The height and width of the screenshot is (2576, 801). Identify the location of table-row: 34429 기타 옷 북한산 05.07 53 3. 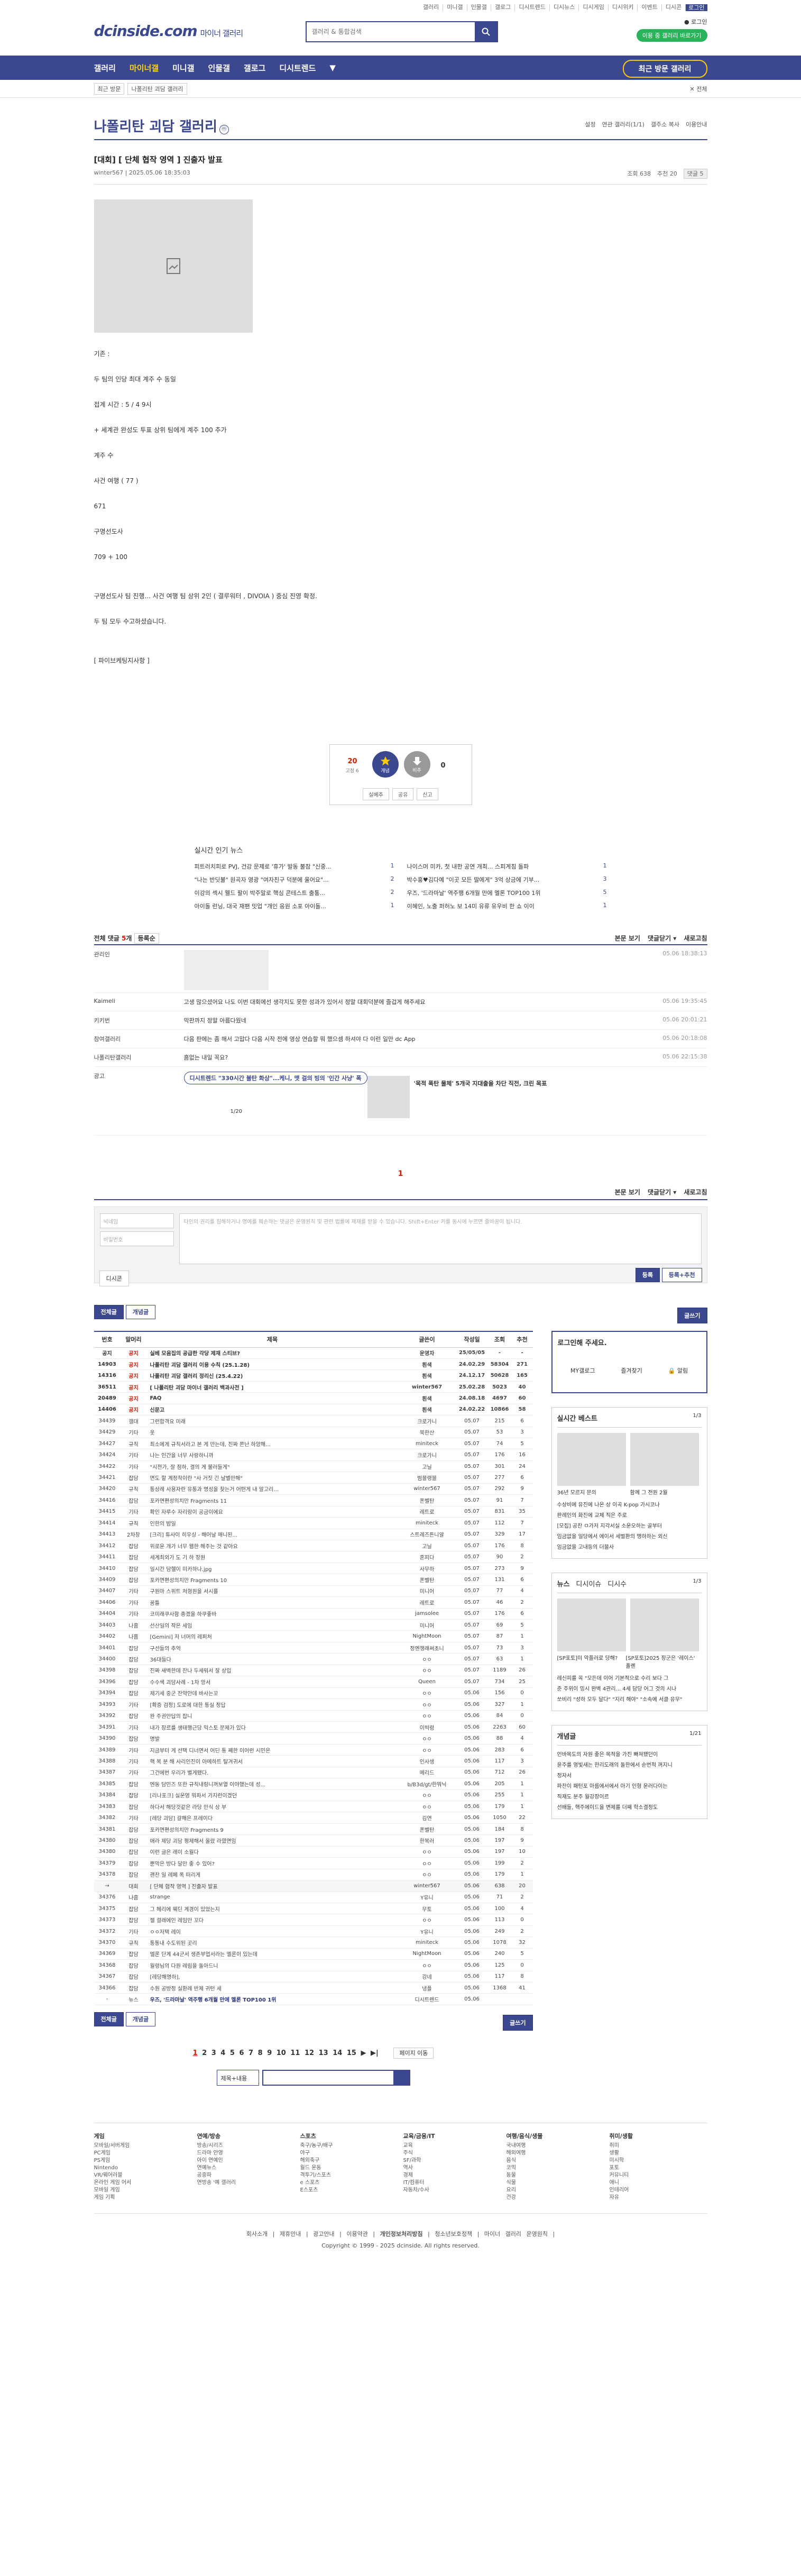
(313, 1433).